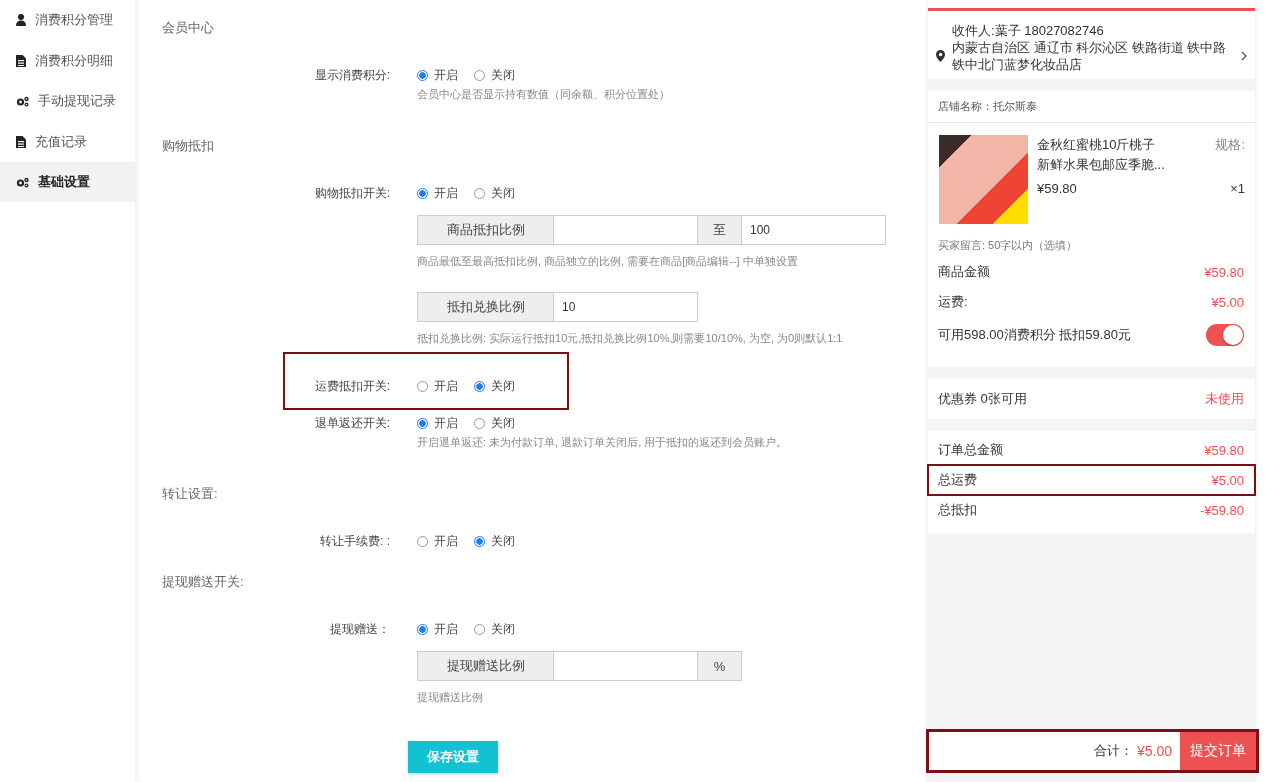  What do you see at coordinates (1113, 751) in the screenshot?
I see `total-label: 合计：` at bounding box center [1113, 751].